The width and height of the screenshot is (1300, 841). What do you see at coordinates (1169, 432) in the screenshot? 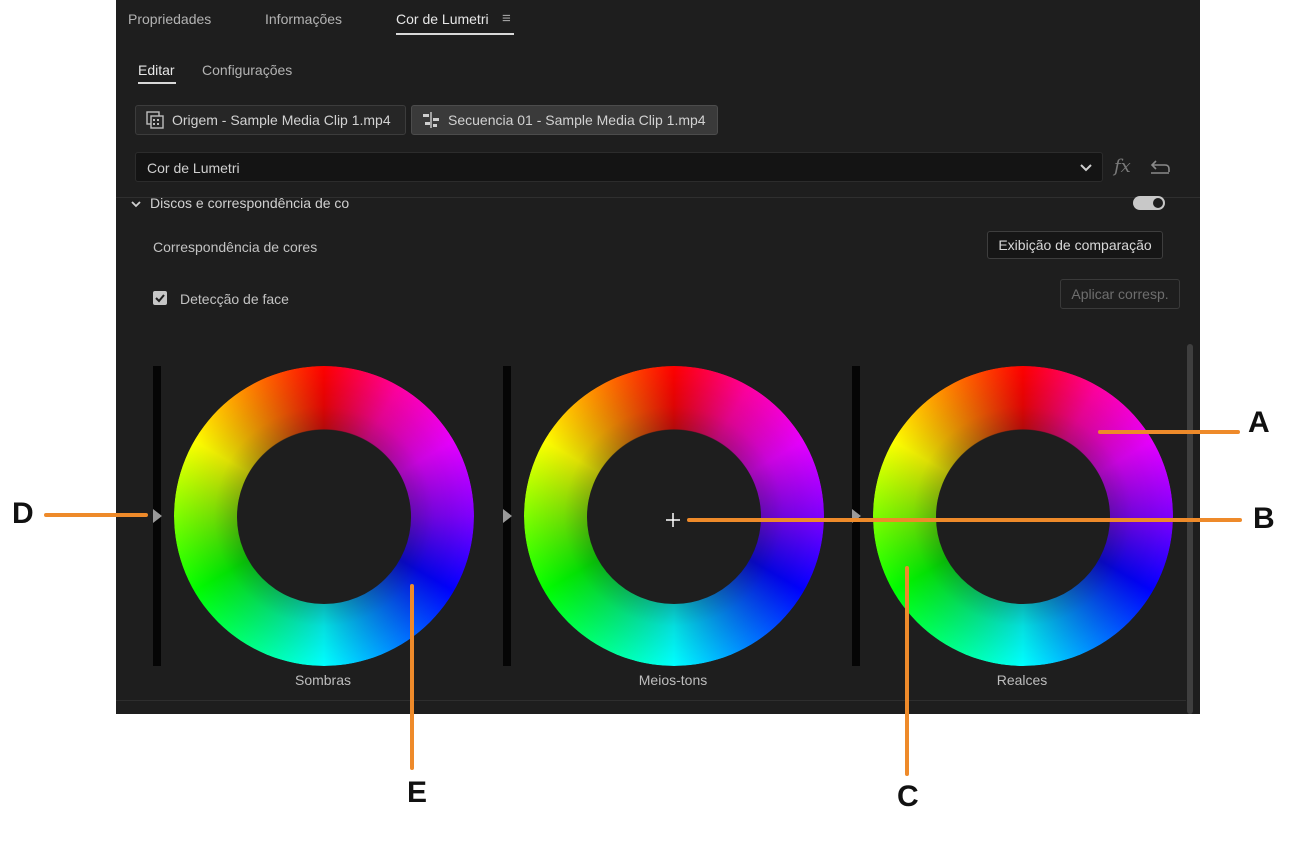
I see `callout-a-line` at bounding box center [1169, 432].